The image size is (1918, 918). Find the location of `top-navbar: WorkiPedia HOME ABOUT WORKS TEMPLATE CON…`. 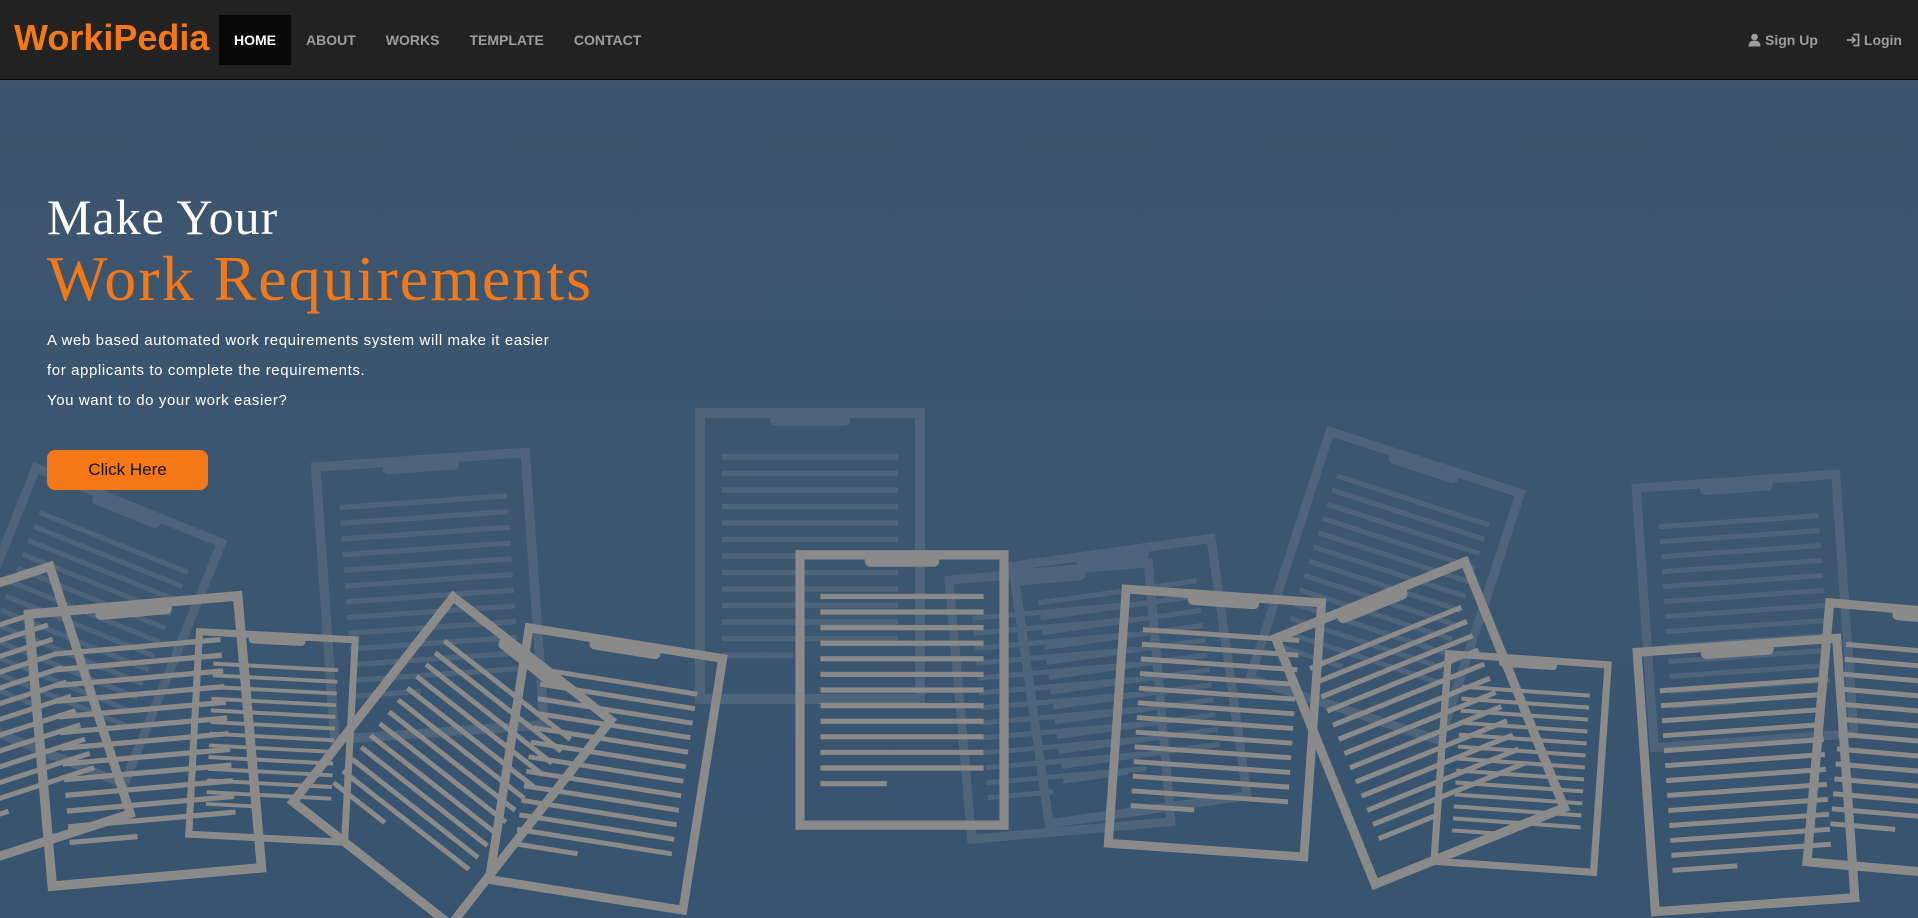

top-navbar: WorkiPedia HOME ABOUT WORKS TEMPLATE CON… is located at coordinates (959, 40).